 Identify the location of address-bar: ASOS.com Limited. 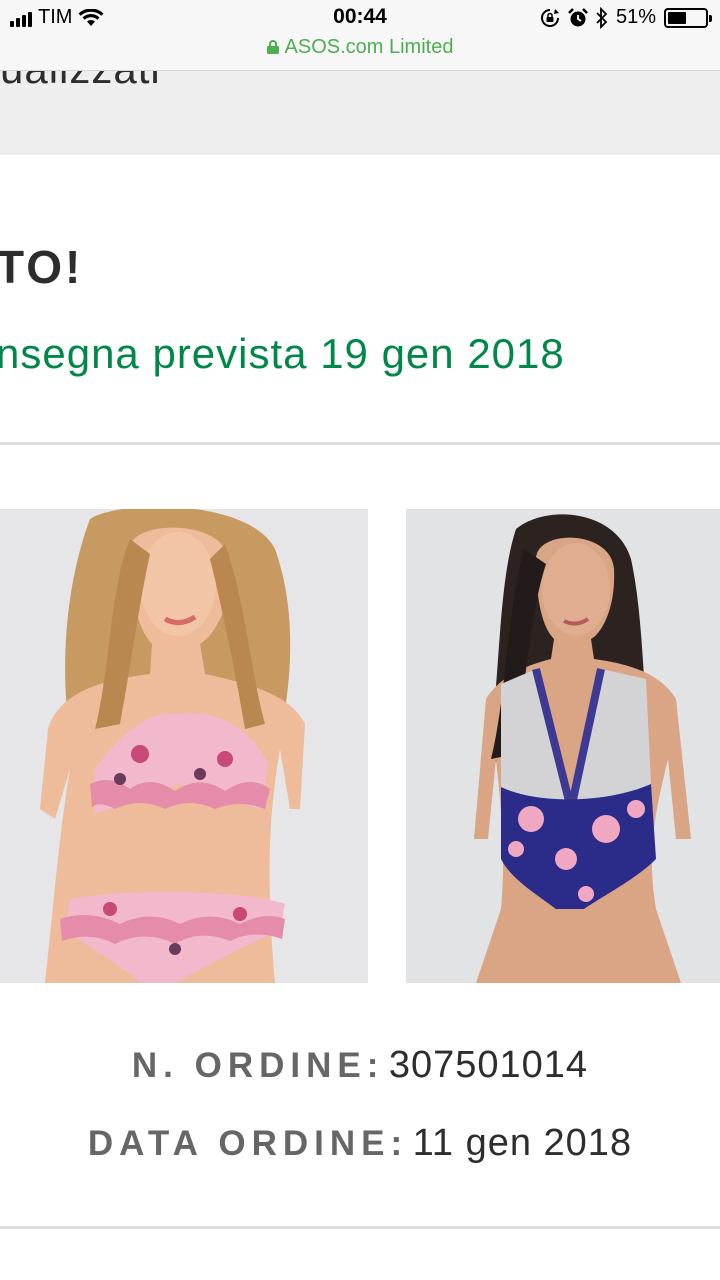
(360, 47).